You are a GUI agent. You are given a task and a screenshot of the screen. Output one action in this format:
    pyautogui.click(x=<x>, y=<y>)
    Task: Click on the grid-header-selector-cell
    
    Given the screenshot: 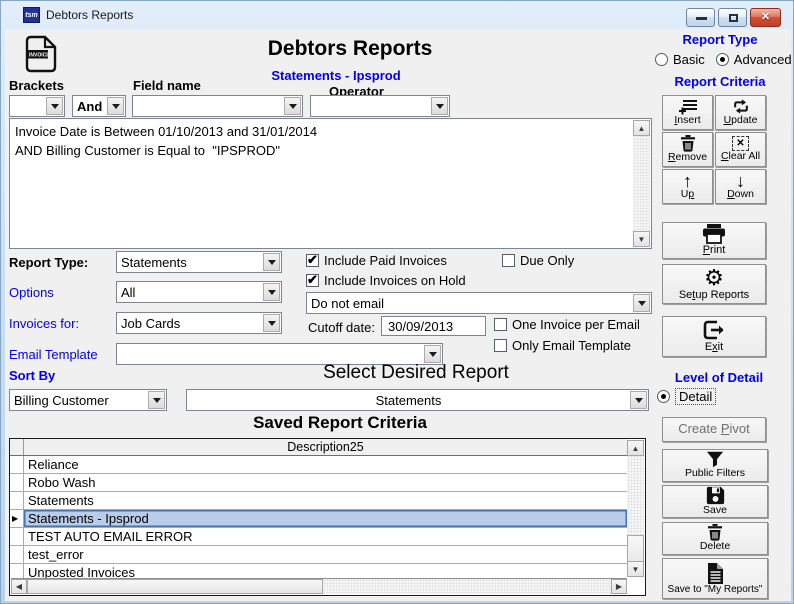 What is the action you would take?
    pyautogui.click(x=17, y=447)
    